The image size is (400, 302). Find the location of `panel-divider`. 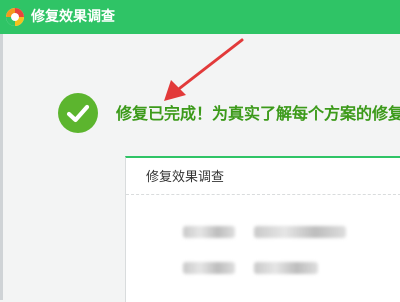

panel-divider is located at coordinates (263, 194).